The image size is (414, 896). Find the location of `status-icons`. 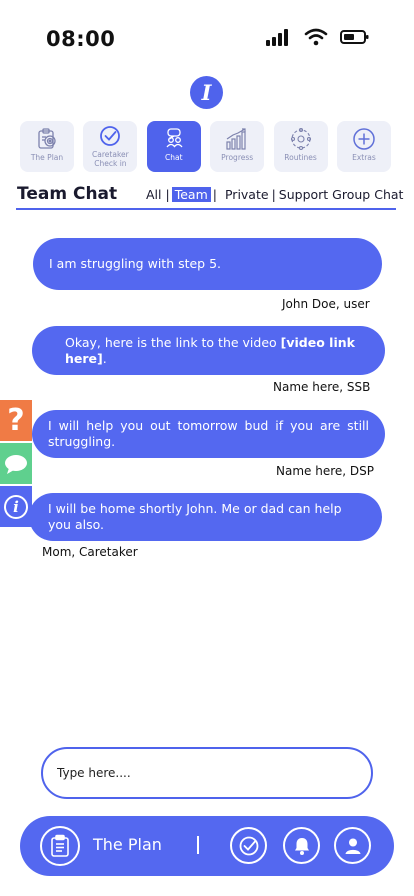

status-icons is located at coordinates (318, 37).